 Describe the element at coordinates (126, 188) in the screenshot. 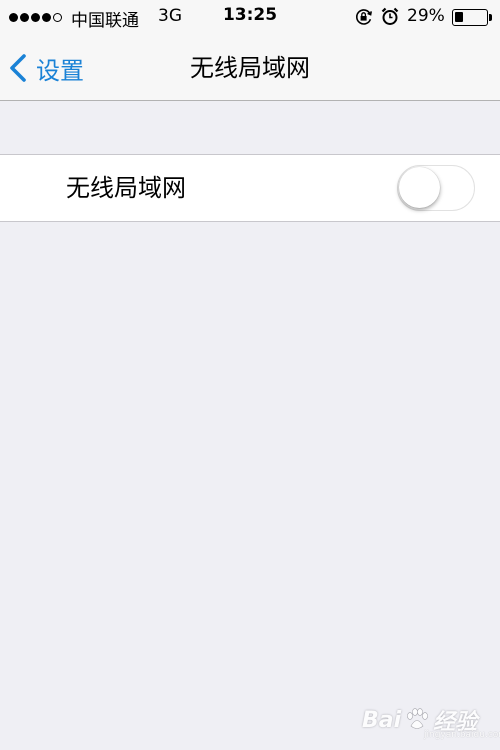

I see `wifi-cell-label: 无线局域网` at that location.